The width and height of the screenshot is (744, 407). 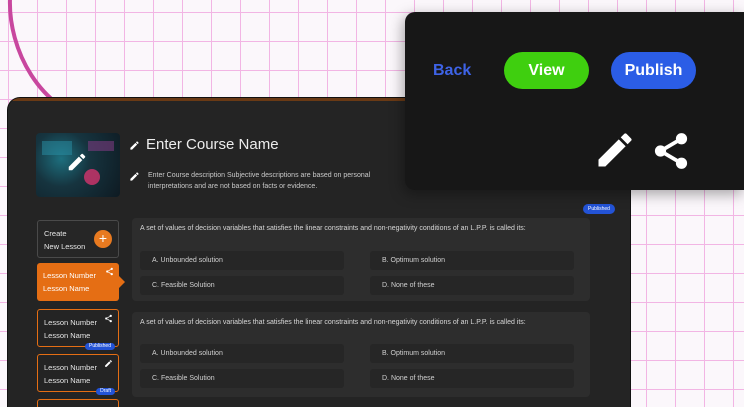 What do you see at coordinates (599, 209) in the screenshot?
I see `course-status-badge: Published` at bounding box center [599, 209].